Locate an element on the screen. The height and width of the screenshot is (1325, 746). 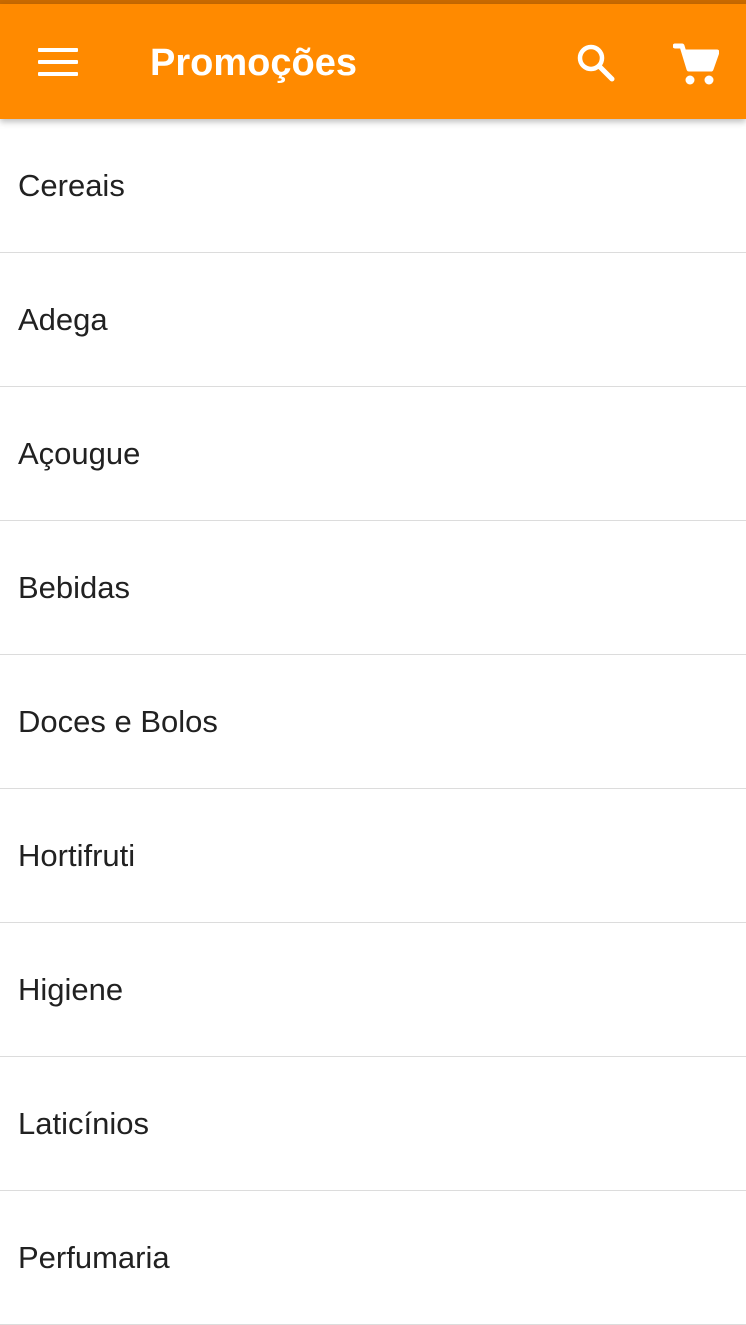
category-item-adega: Adega is located at coordinates (373, 320).